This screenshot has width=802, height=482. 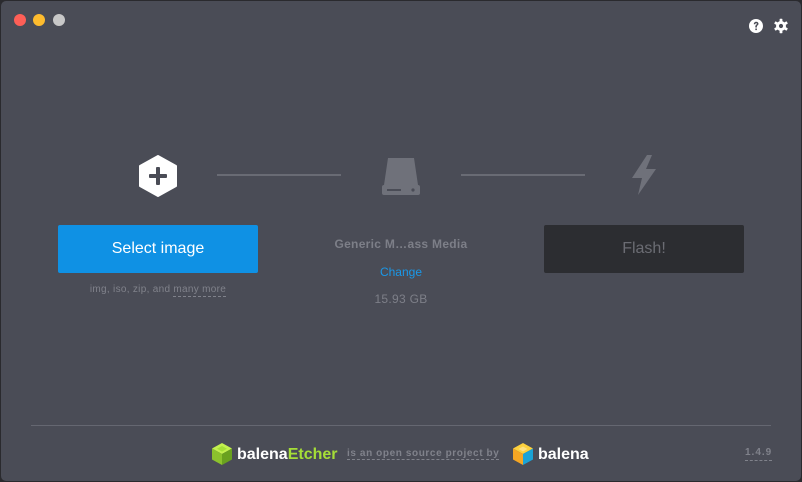 I want to click on footer-tagline: is an open source project by, so click(x=423, y=454).